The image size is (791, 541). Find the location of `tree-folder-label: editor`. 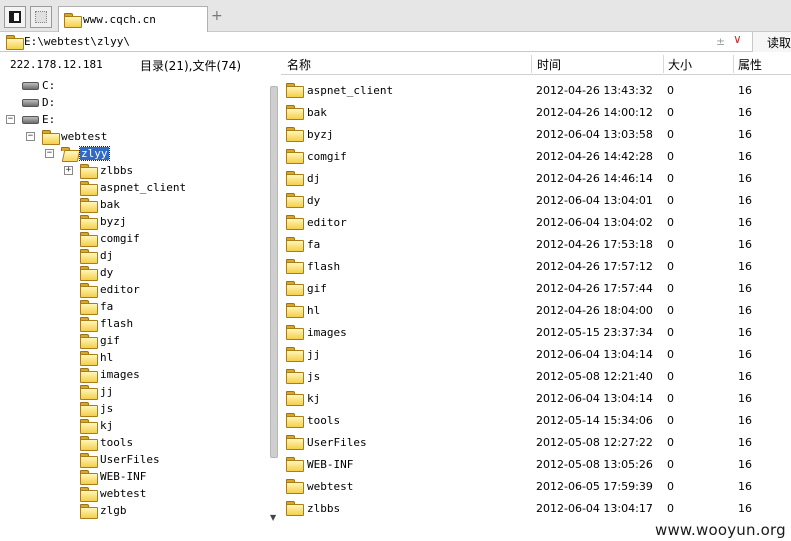

tree-folder-label: editor is located at coordinates (120, 289).